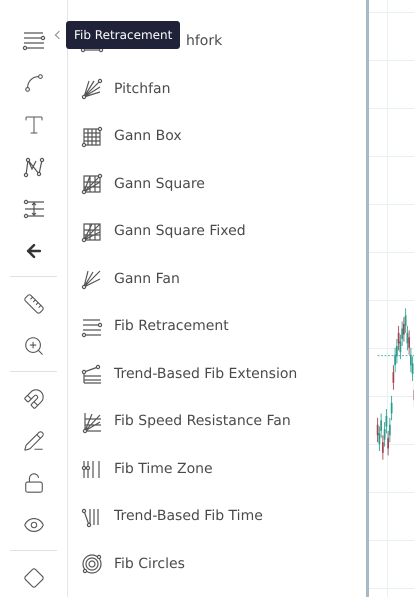 The width and height of the screenshot is (414, 597). Describe the element at coordinates (92, 184) in the screenshot. I see `grid-fan-icon` at that location.